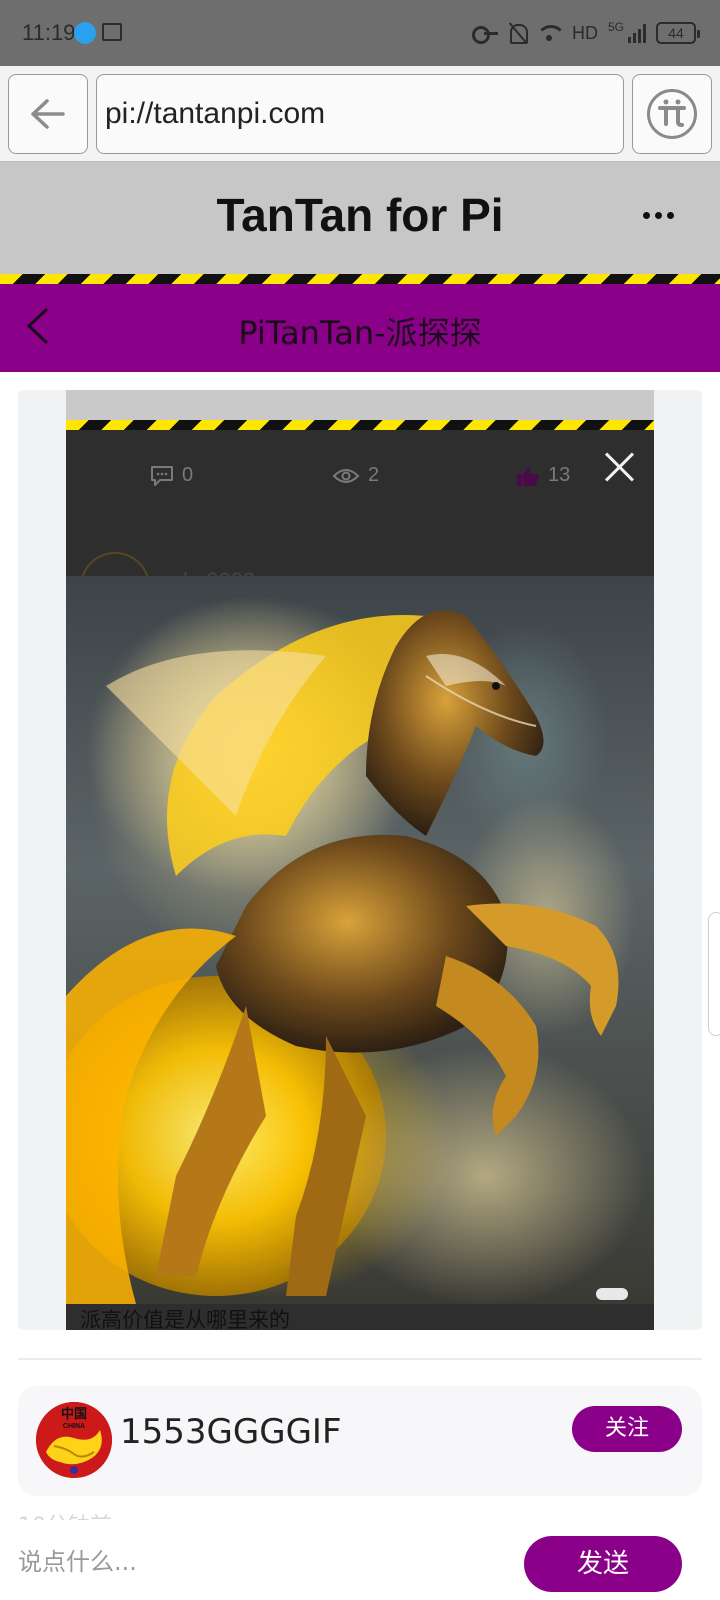 The image size is (720, 1600). I want to click on status-time: 11:19, so click(49, 32).